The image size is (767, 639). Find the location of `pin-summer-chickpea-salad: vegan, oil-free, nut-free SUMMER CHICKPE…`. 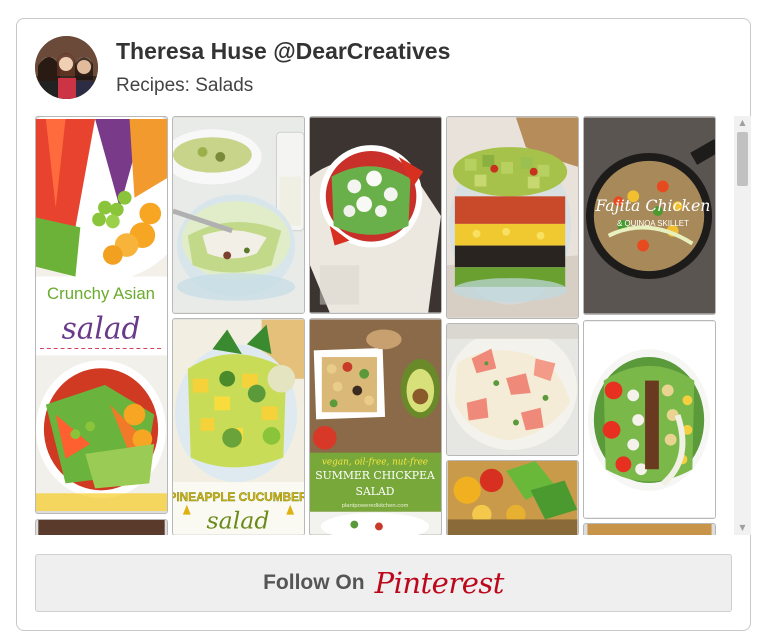

pin-summer-chickpea-salad: vegan, oil-free, nut-free SUMMER CHICKPE… is located at coordinates (375, 426).